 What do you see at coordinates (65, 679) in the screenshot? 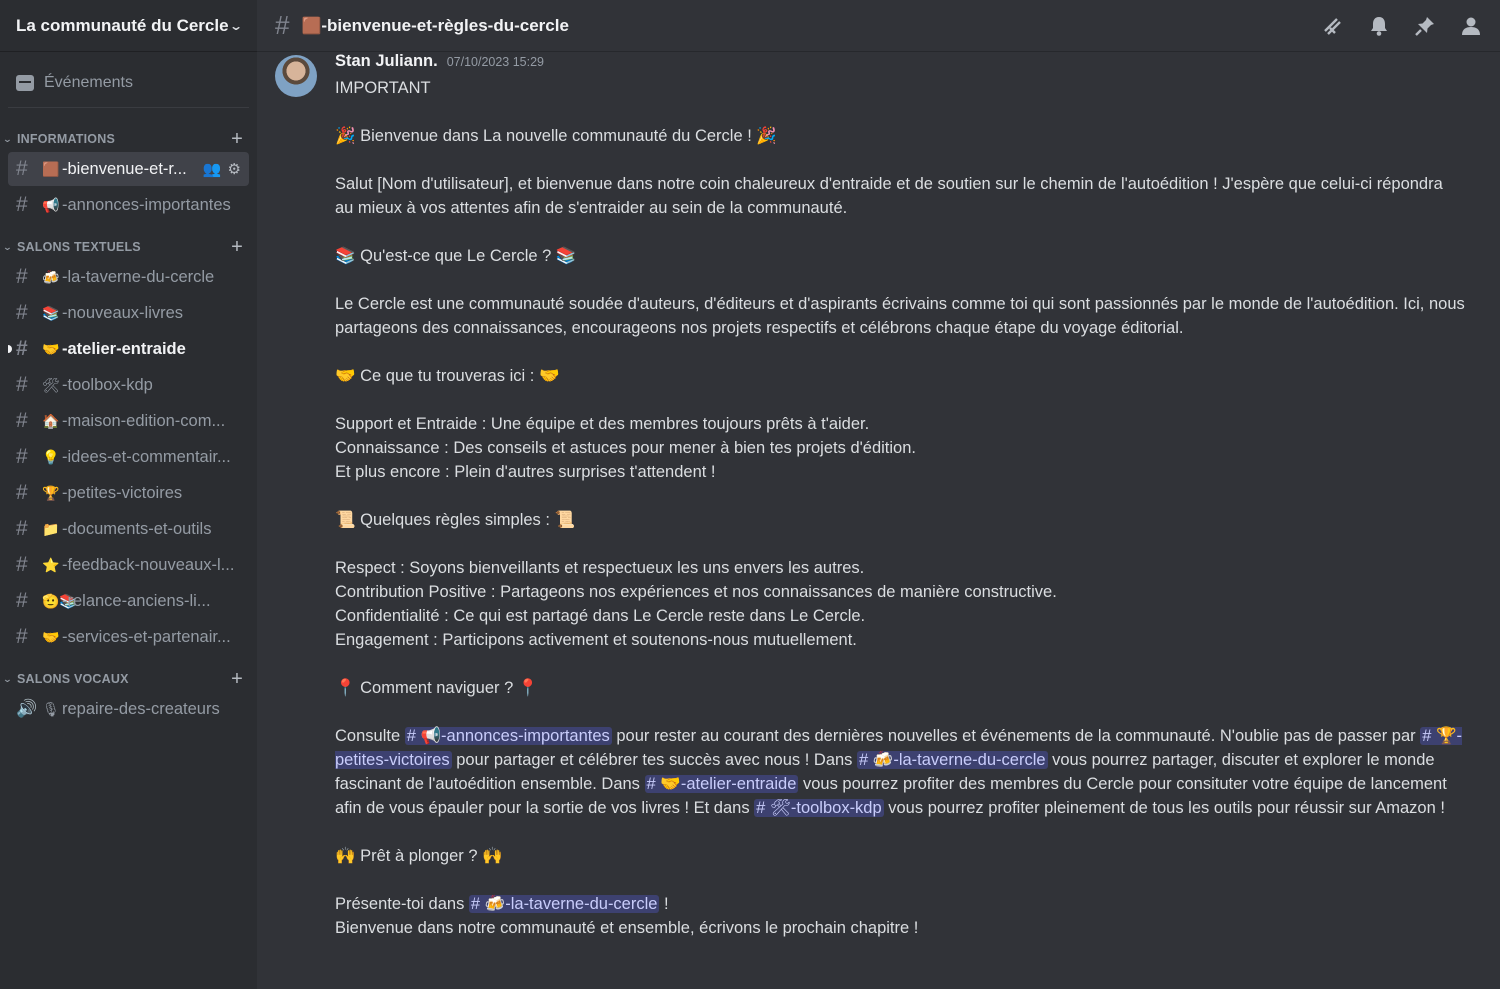
I see `category-label-wrap: ⌄ SALONS VOCAUX` at bounding box center [65, 679].